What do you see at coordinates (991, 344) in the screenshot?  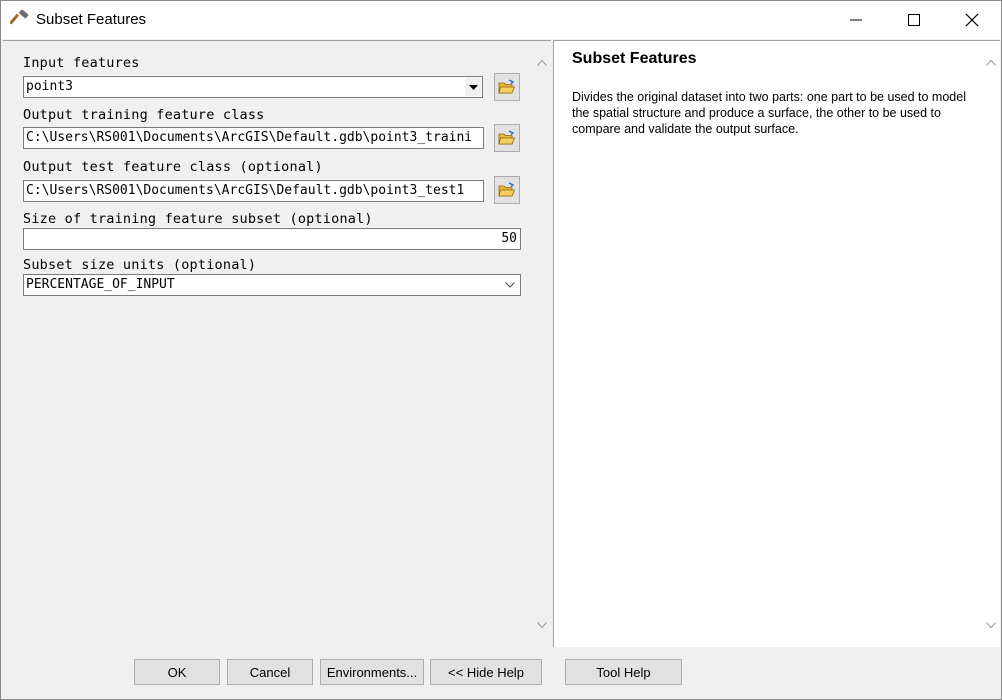 I see `help-scrollbar` at bounding box center [991, 344].